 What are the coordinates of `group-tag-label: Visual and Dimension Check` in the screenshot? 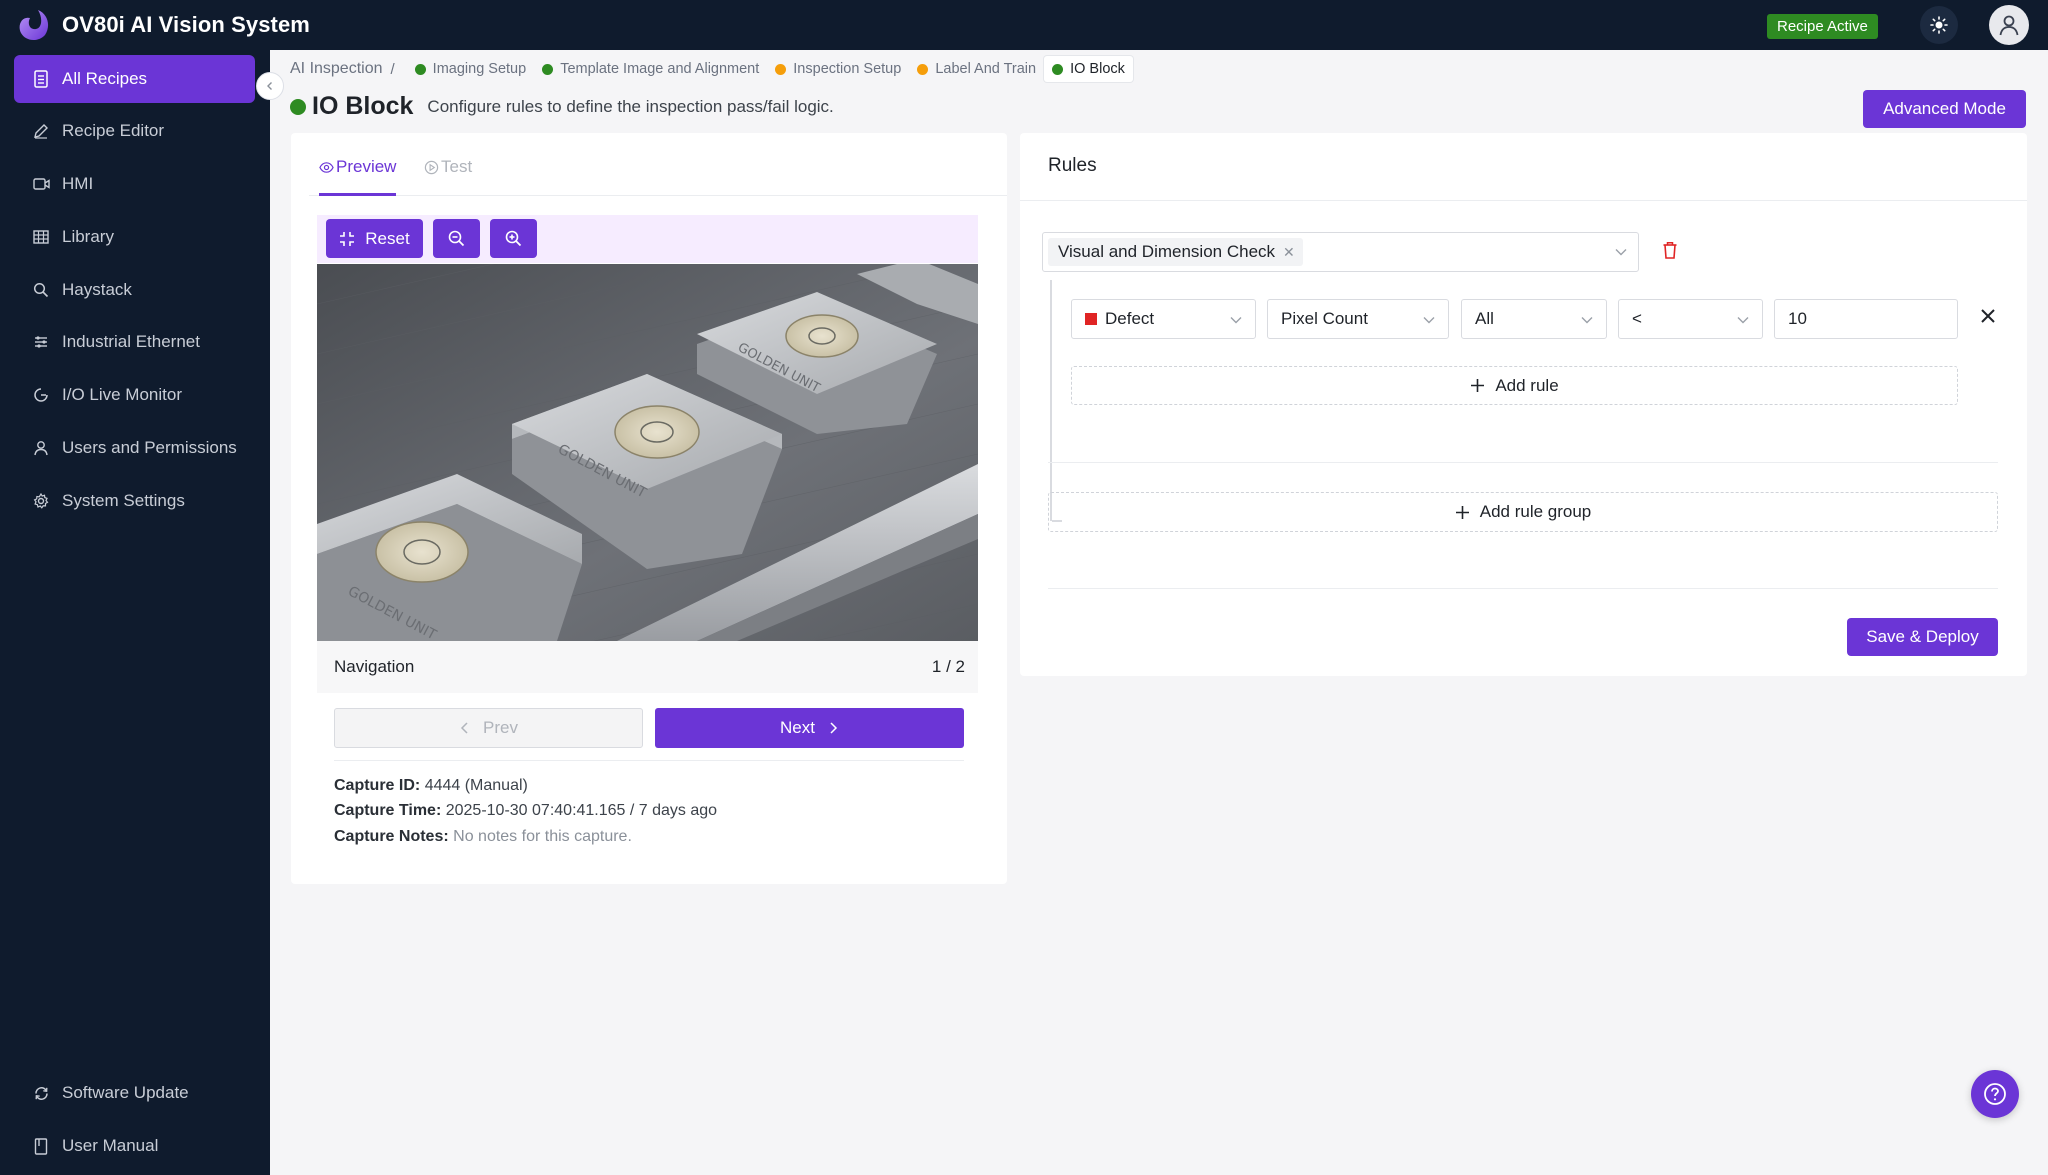 It's located at (1167, 251).